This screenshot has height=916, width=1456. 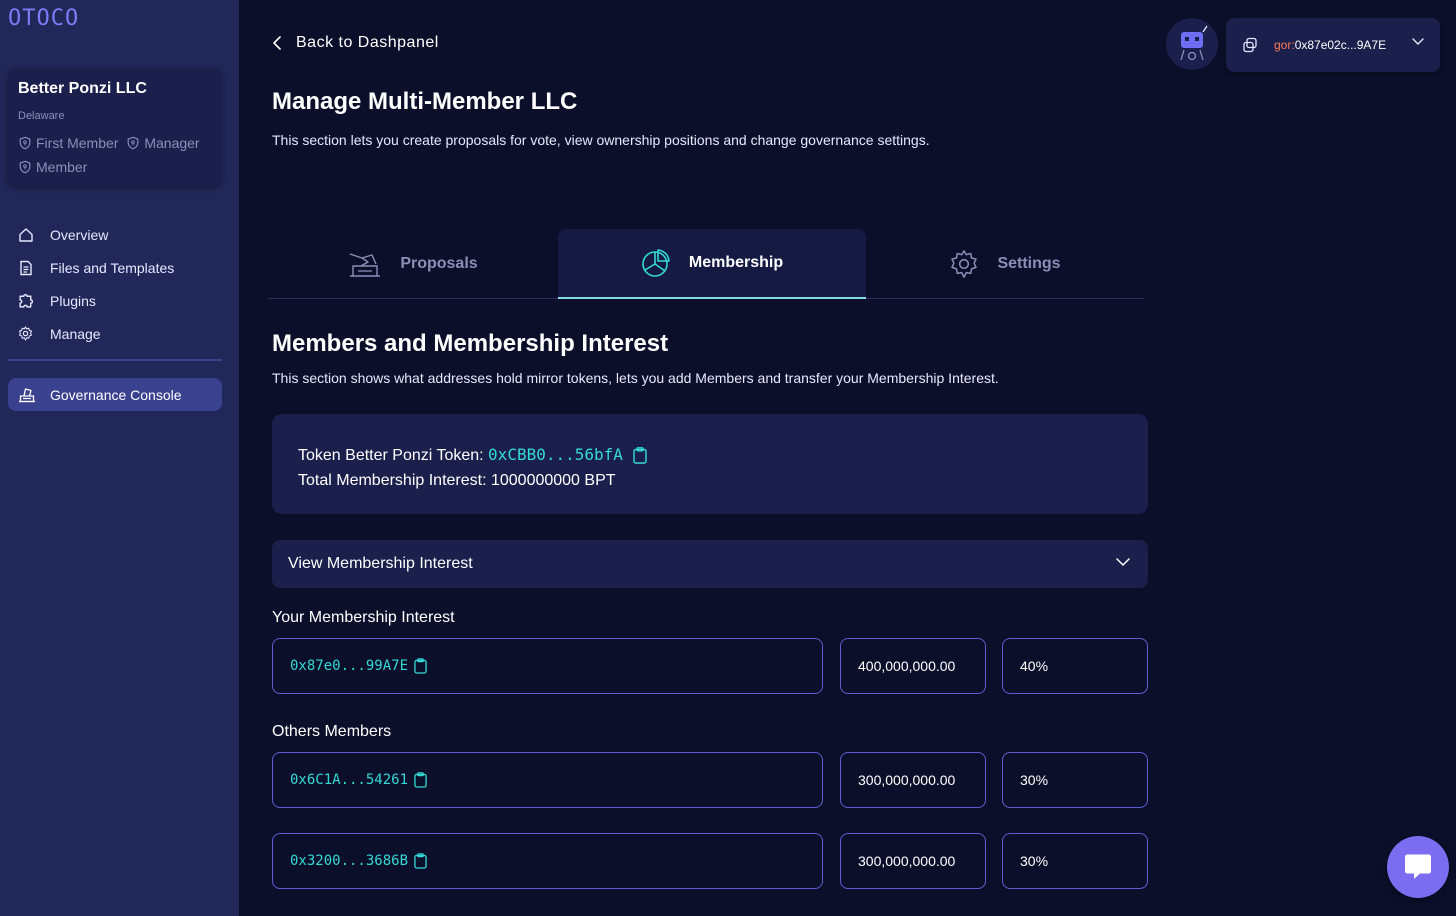 I want to click on member-address: 0x3200...3686B, so click(x=349, y=861).